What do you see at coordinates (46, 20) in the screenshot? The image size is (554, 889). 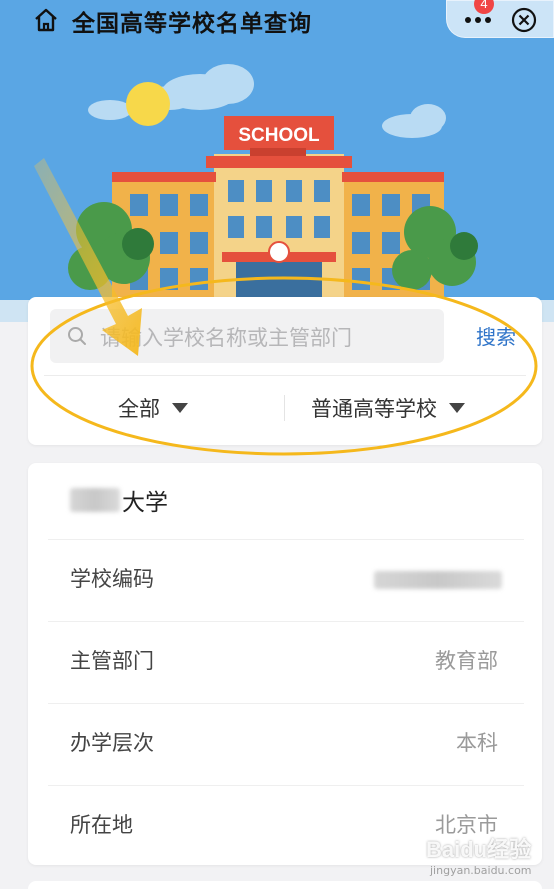 I see `home-icon` at bounding box center [46, 20].